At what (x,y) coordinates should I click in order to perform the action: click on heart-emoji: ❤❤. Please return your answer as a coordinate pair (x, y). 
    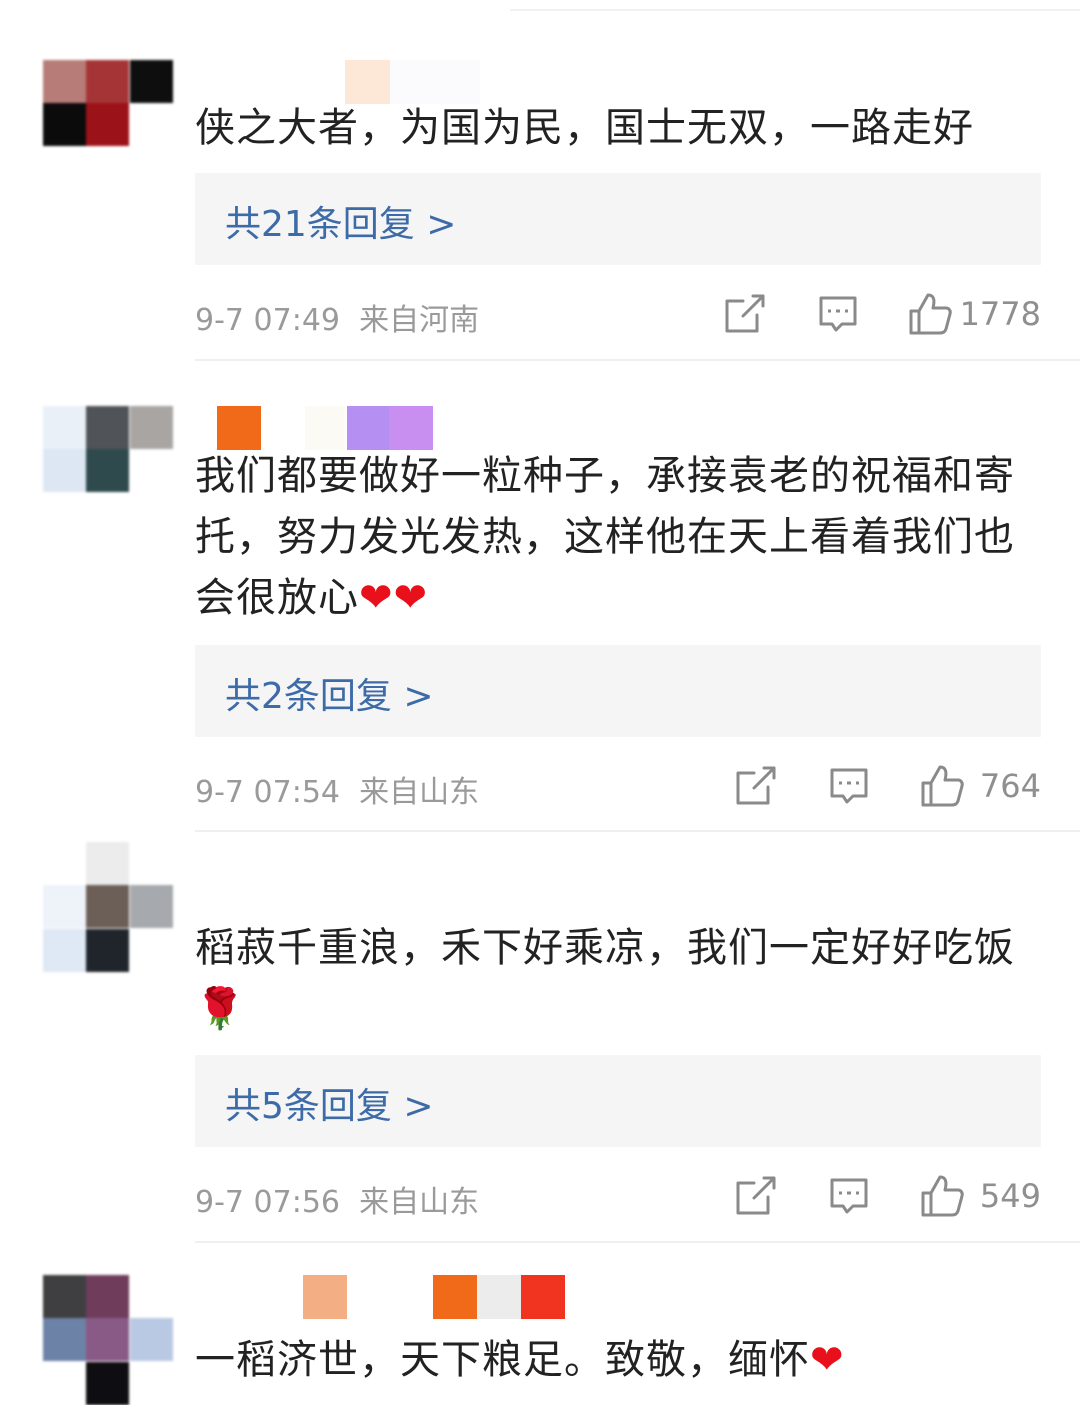
    Looking at the image, I should click on (394, 598).